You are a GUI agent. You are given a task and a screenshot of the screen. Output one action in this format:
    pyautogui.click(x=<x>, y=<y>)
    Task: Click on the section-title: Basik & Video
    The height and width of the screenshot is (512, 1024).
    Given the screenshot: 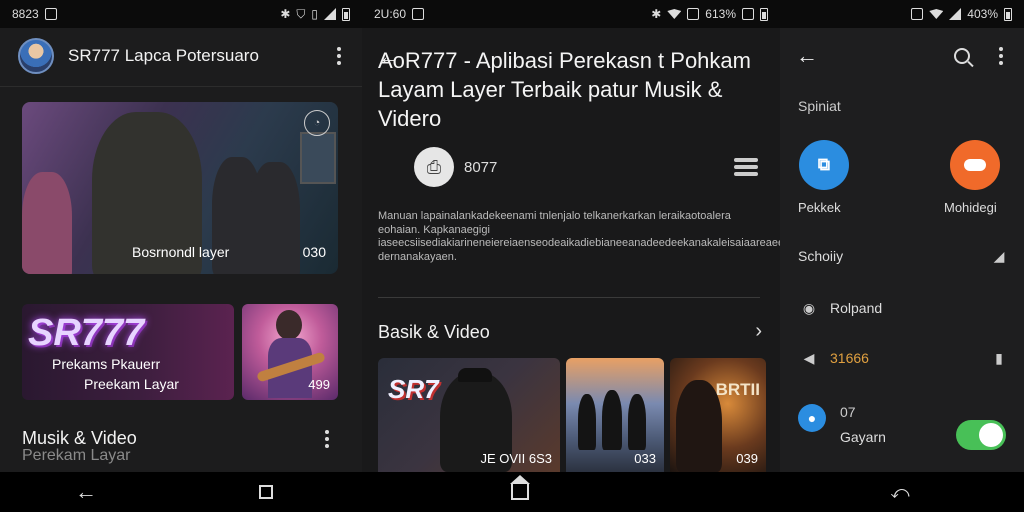 What is the action you would take?
    pyautogui.click(x=434, y=332)
    